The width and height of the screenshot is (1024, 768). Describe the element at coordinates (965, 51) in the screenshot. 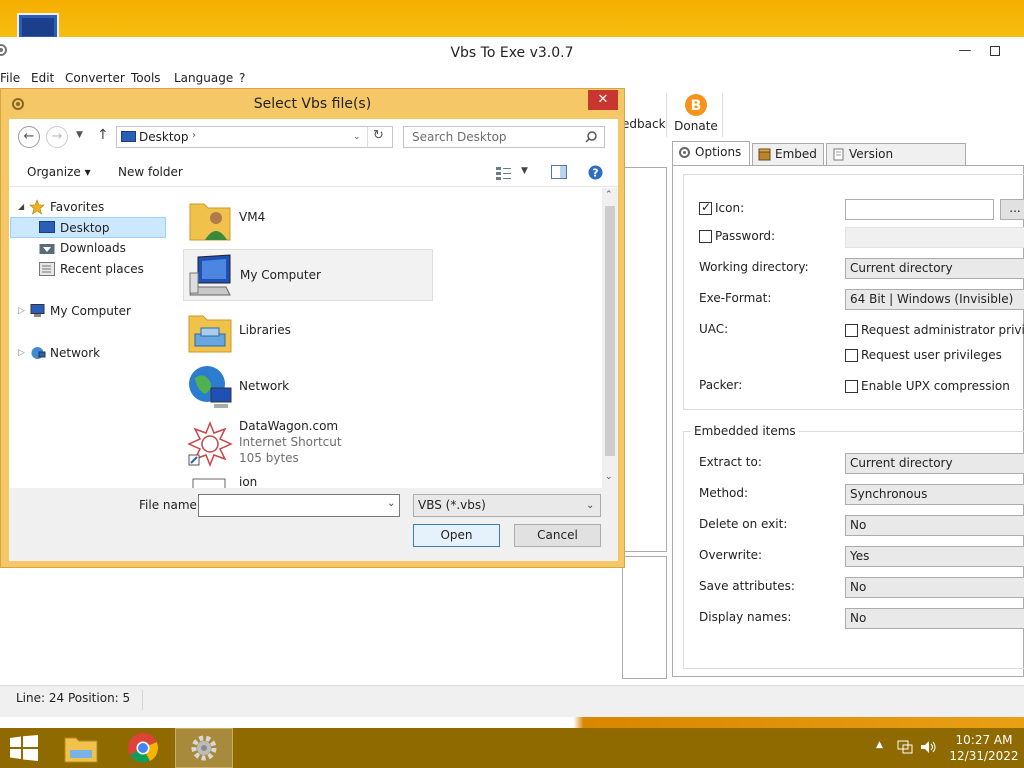

I see `minimize-button: —` at that location.